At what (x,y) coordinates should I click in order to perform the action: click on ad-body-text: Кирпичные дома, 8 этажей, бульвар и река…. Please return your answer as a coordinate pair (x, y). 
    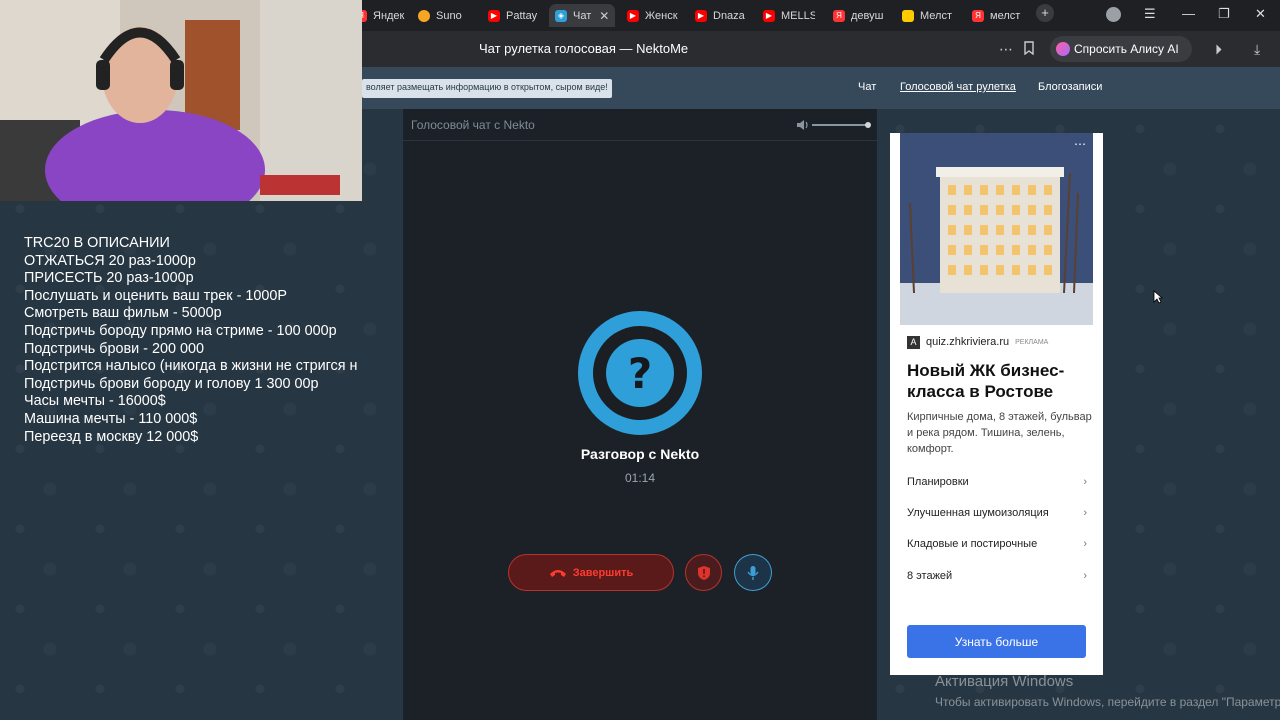
    Looking at the image, I should click on (999, 433).